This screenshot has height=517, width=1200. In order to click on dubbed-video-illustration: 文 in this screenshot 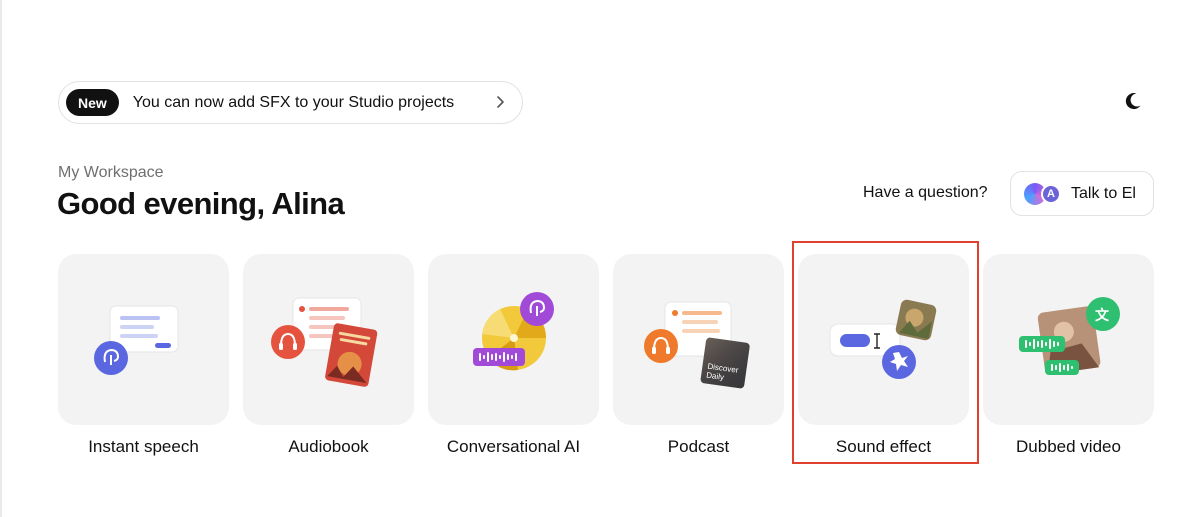, I will do `click(1068, 339)`.